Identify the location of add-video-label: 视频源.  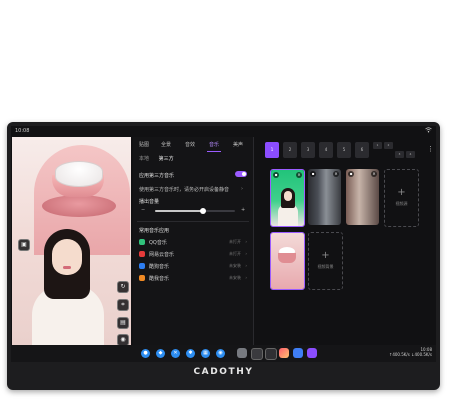
(401, 203).